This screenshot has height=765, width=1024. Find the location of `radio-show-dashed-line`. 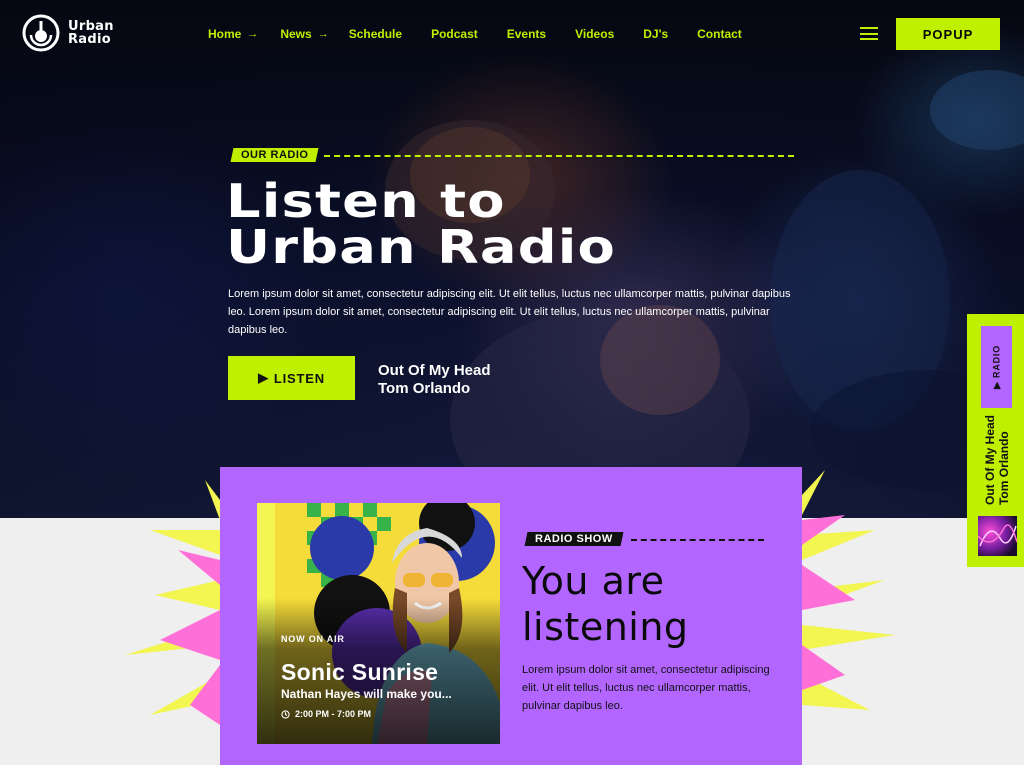

radio-show-dashed-line is located at coordinates (697, 540).